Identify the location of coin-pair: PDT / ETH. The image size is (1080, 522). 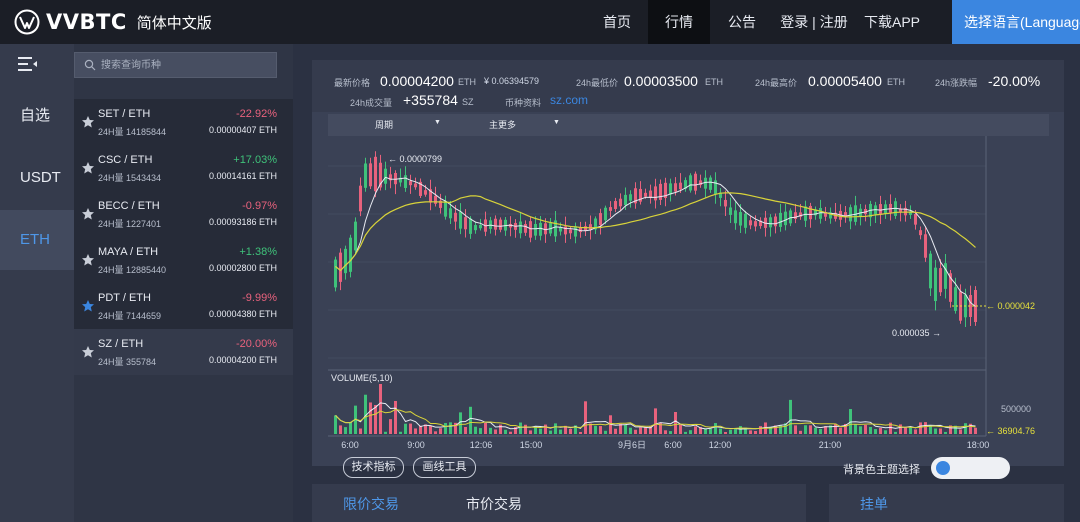
(124, 298).